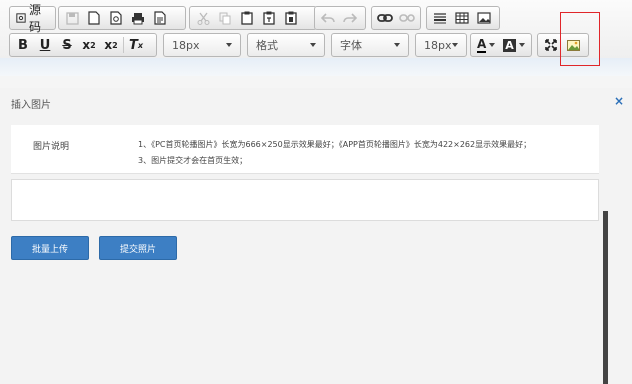 This screenshot has height=384, width=632. I want to click on image-icon, so click(484, 18).